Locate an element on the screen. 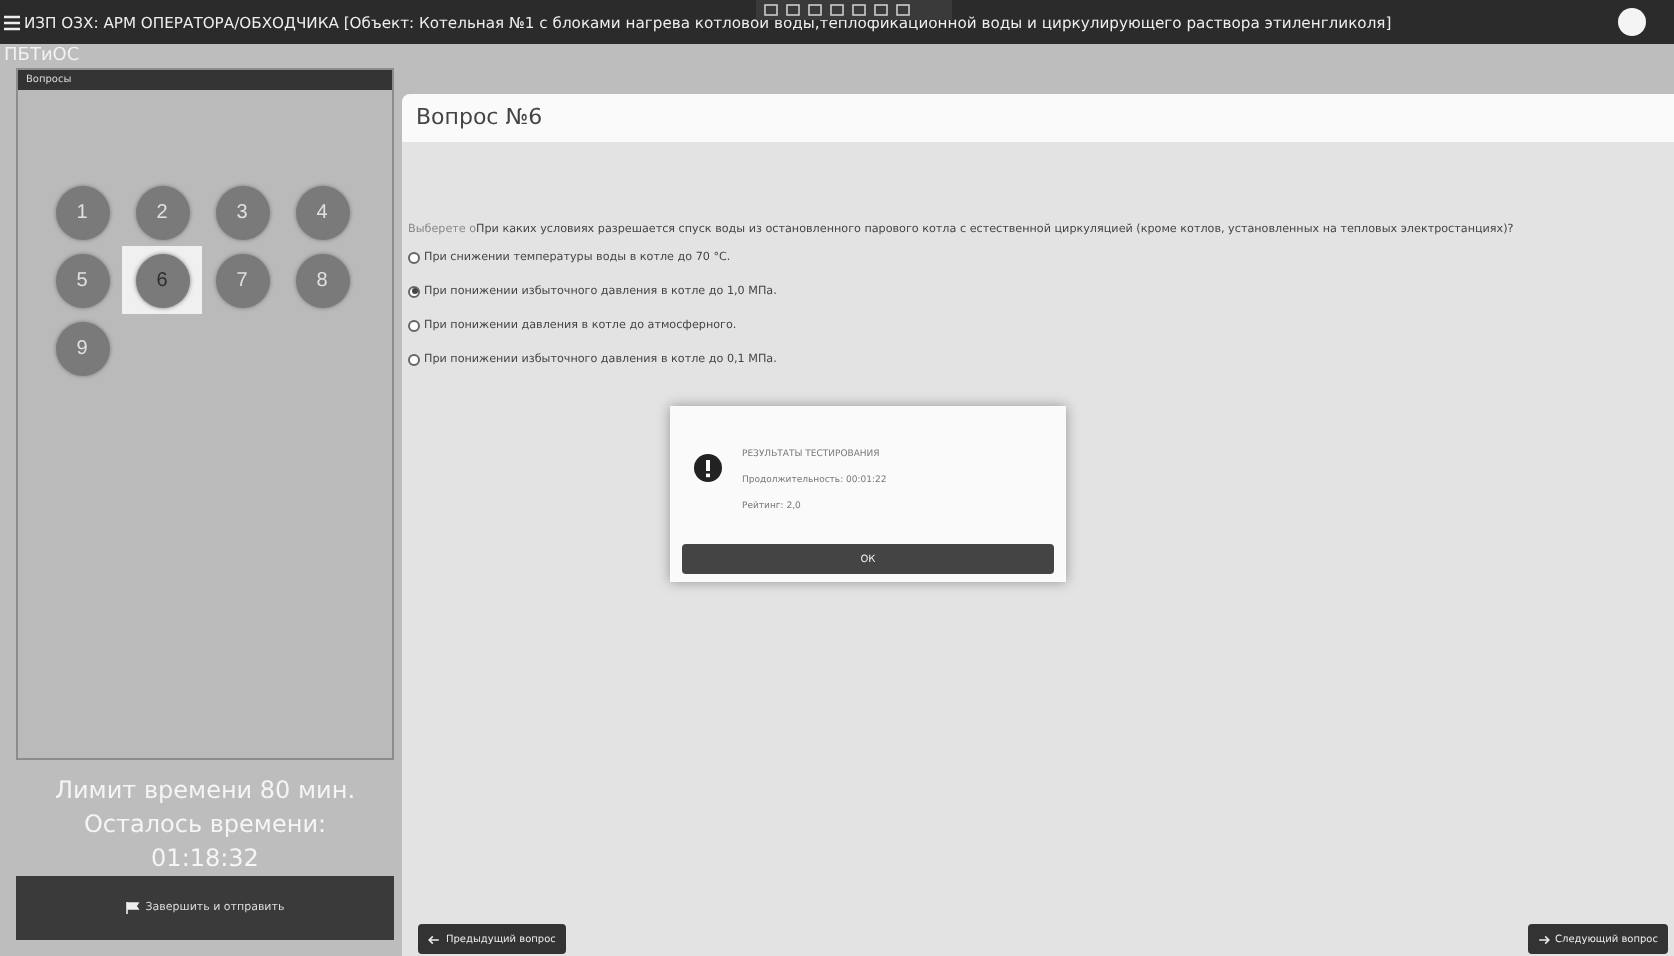 This screenshot has width=1674, height=956. question-title: Вопрос №6 is located at coordinates (1038, 118).